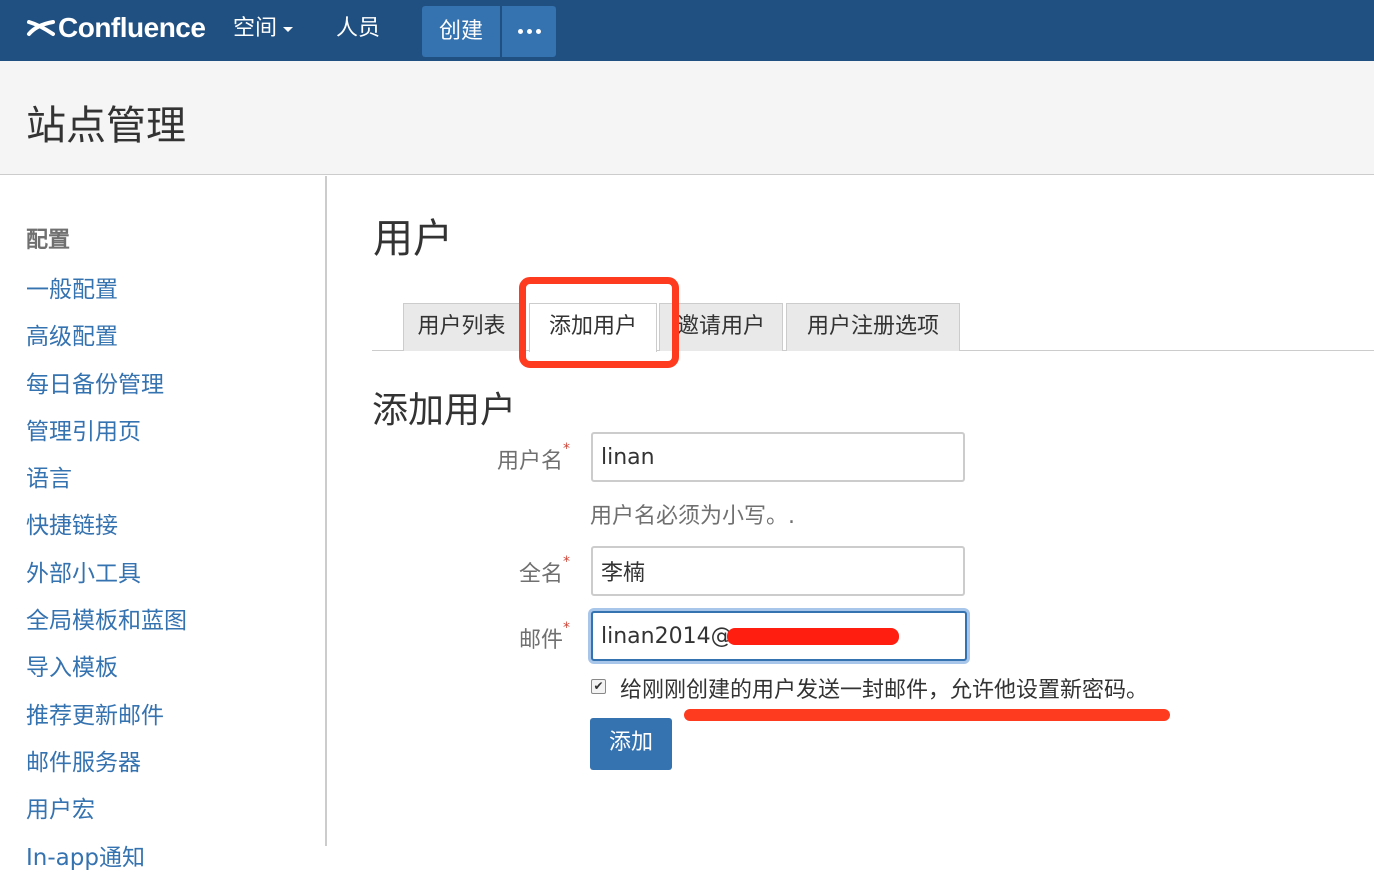 The width and height of the screenshot is (1374, 885). I want to click on nav-spaces-label: 空间, so click(255, 28).